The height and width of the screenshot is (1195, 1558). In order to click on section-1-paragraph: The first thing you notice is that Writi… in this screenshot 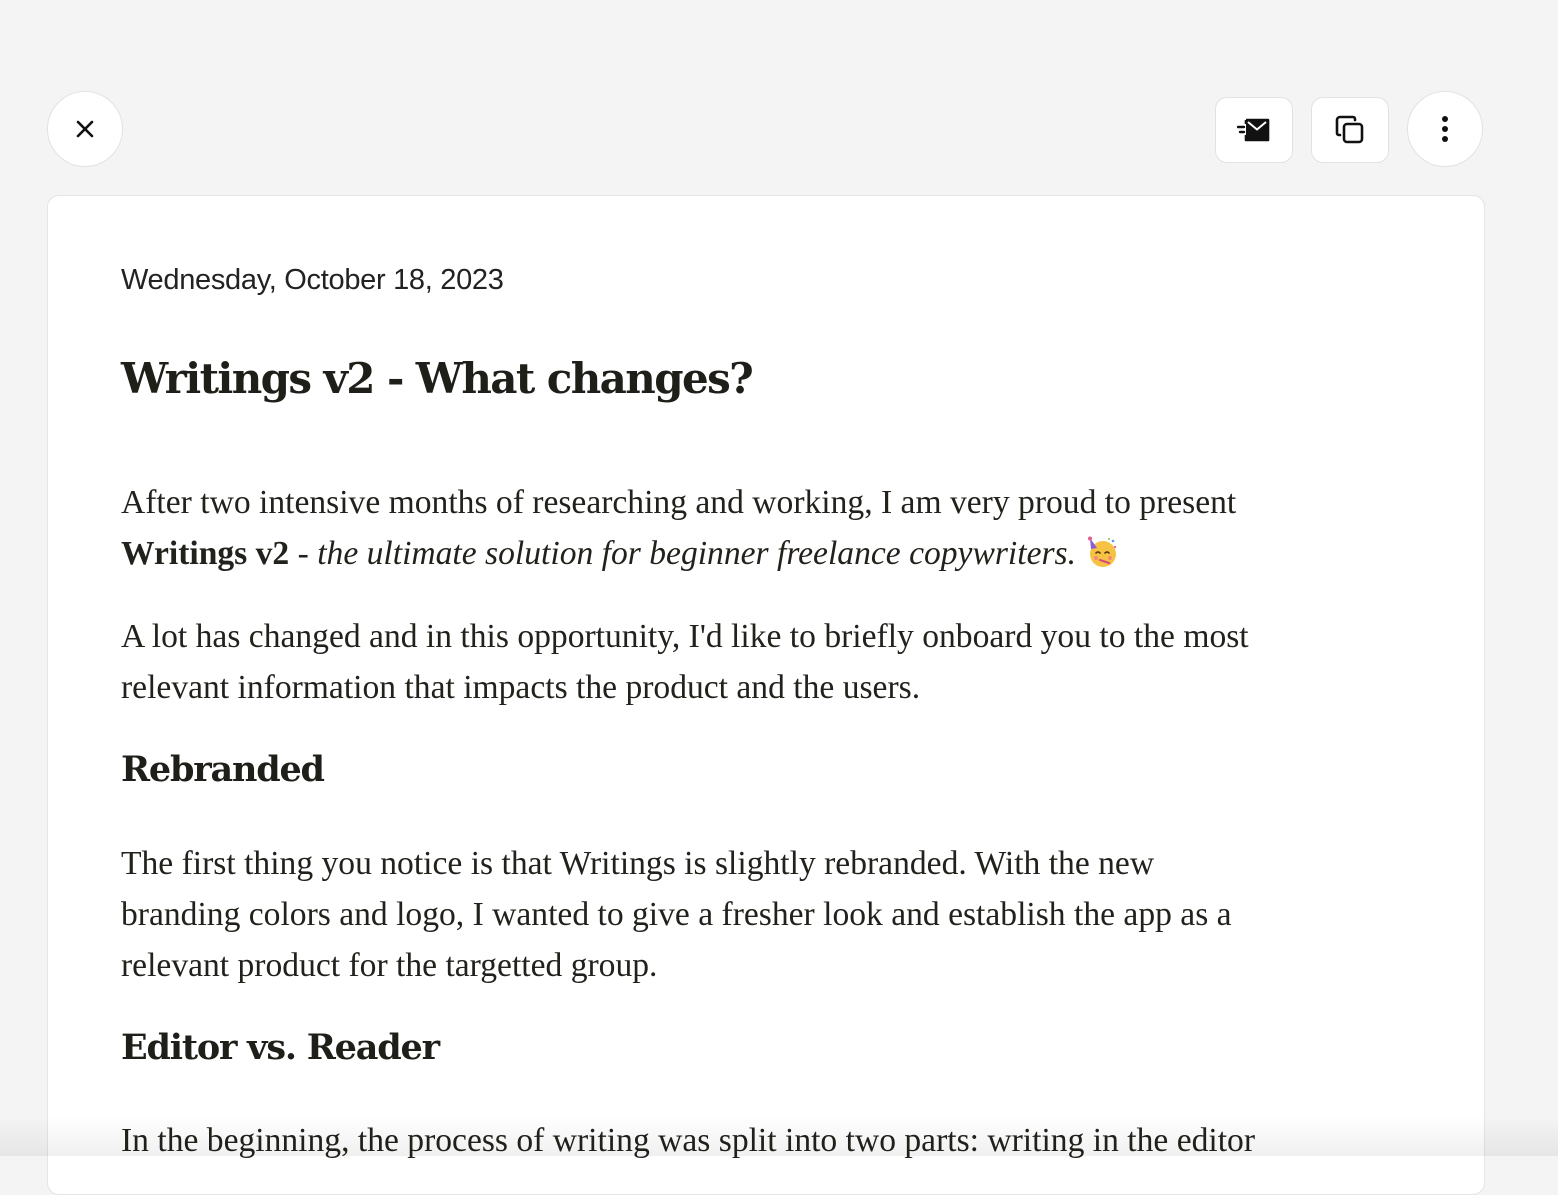, I will do `click(676, 914)`.